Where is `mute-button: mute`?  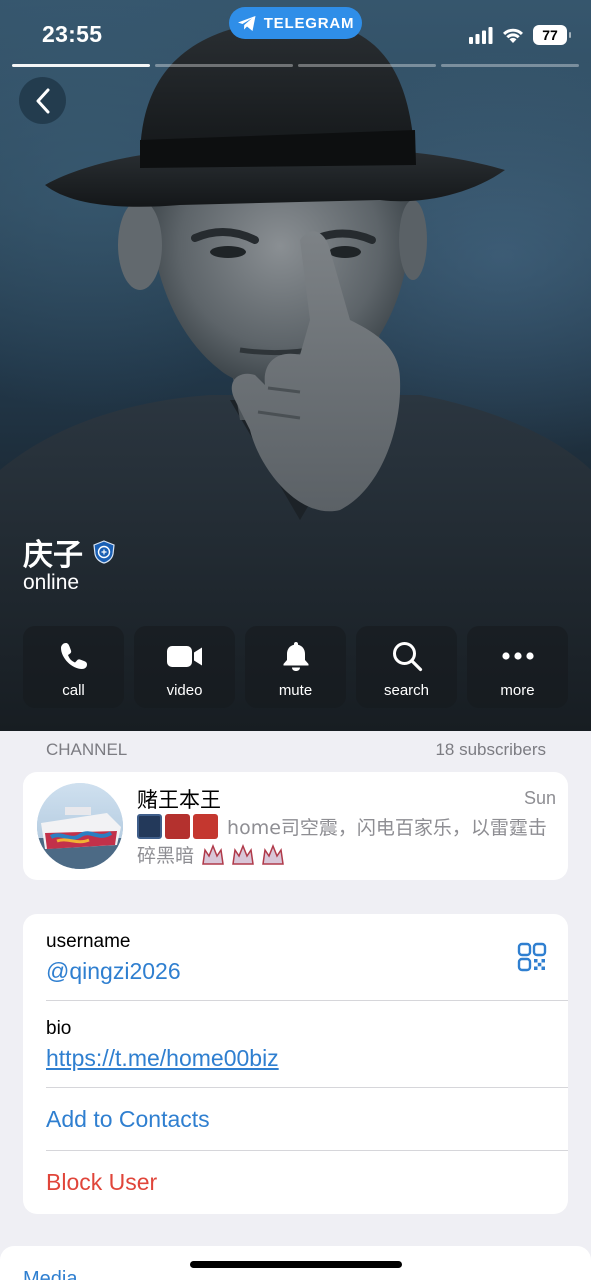 mute-button: mute is located at coordinates (295, 667).